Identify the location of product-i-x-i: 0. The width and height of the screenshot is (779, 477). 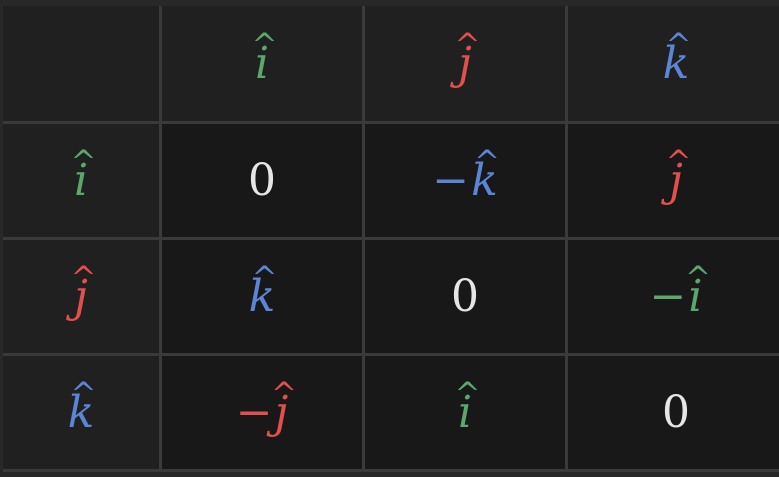
(262, 180).